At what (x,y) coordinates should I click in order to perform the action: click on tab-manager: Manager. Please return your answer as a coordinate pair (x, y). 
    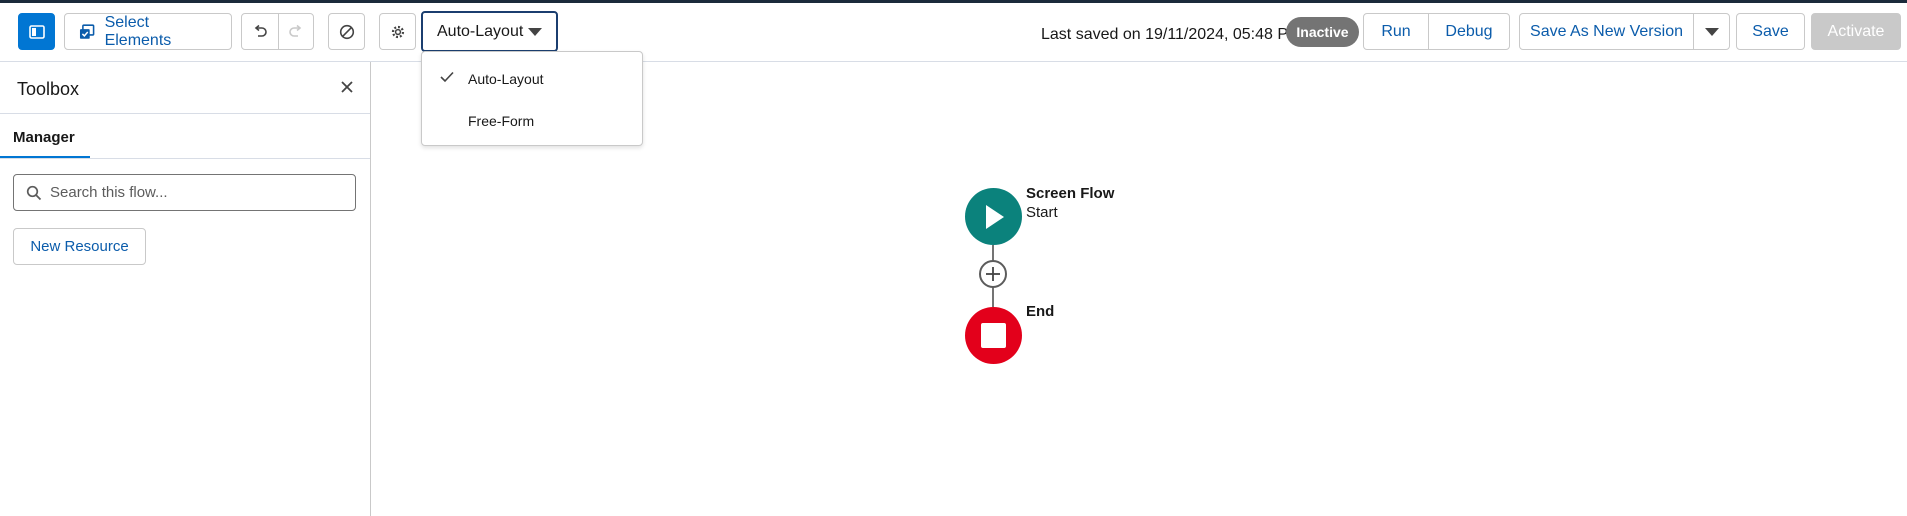
    Looking at the image, I should click on (44, 137).